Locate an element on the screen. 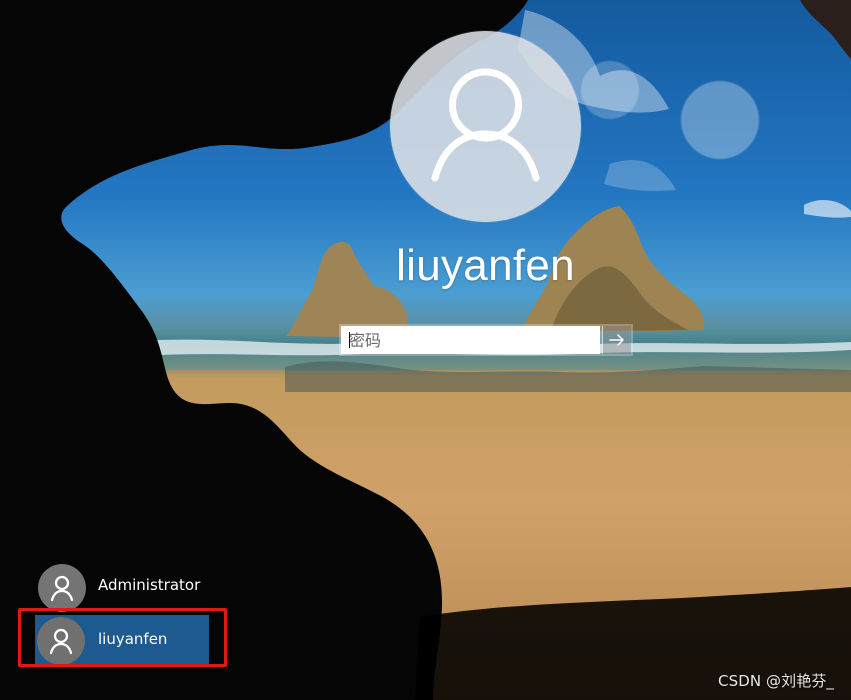  user-item-administrator: Administrator is located at coordinates (122, 586).